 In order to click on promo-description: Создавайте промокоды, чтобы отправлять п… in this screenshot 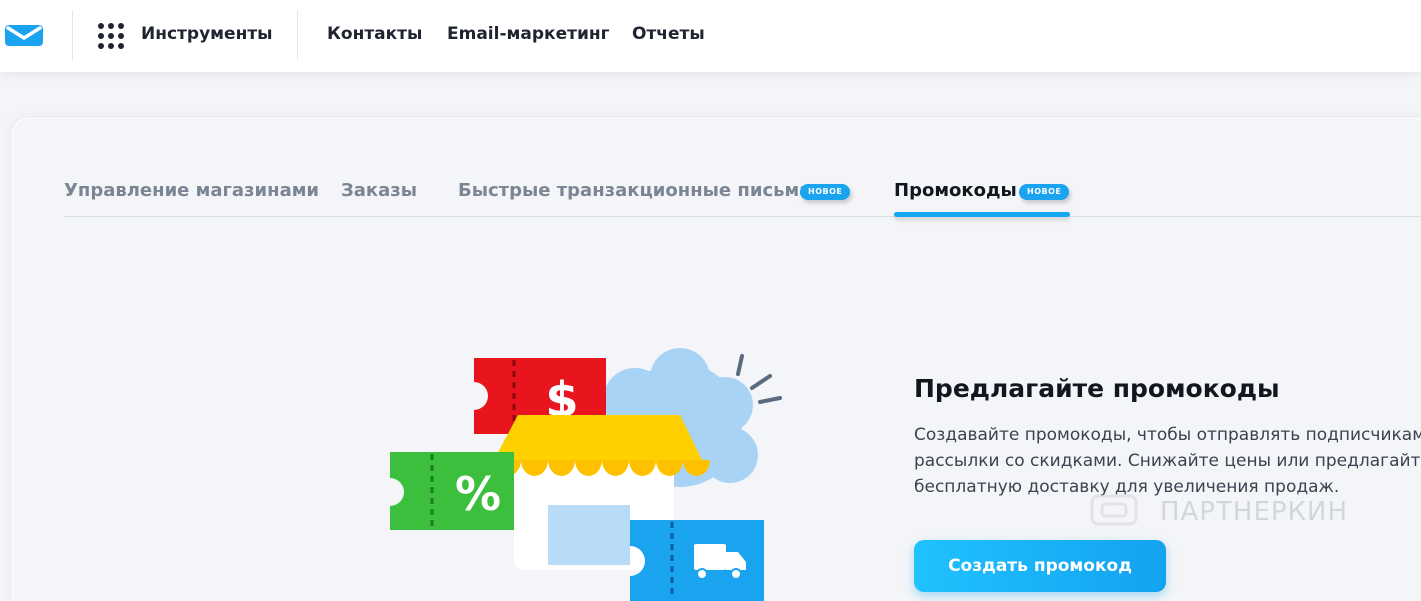, I will do `click(1167, 461)`.